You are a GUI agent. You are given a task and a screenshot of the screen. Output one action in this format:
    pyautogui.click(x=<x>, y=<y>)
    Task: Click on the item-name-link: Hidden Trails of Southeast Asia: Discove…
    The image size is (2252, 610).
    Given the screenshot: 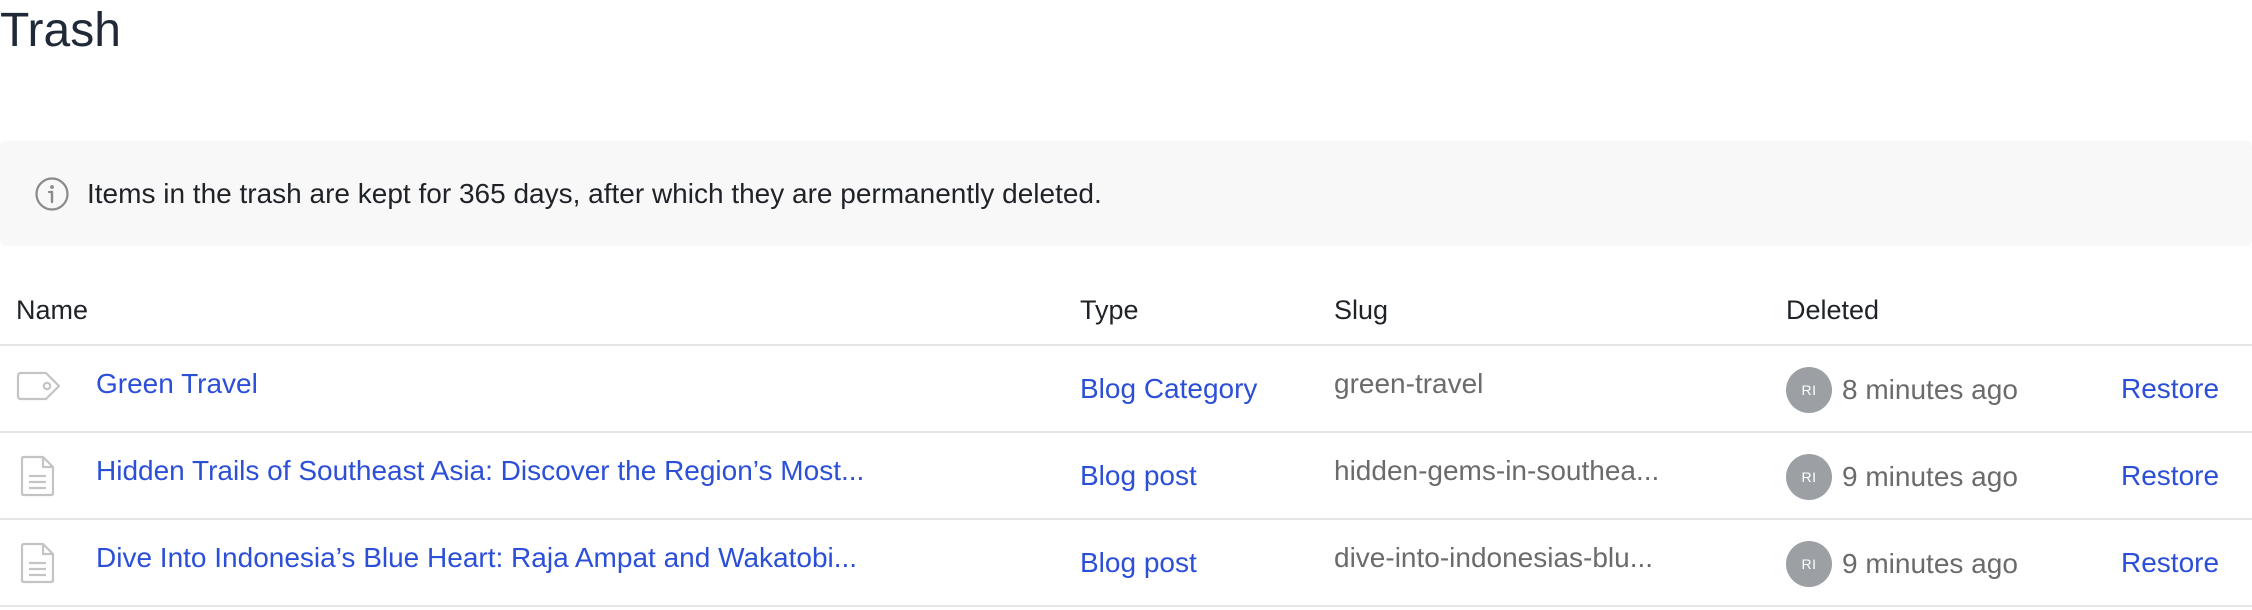 What is the action you would take?
    pyautogui.click(x=480, y=471)
    